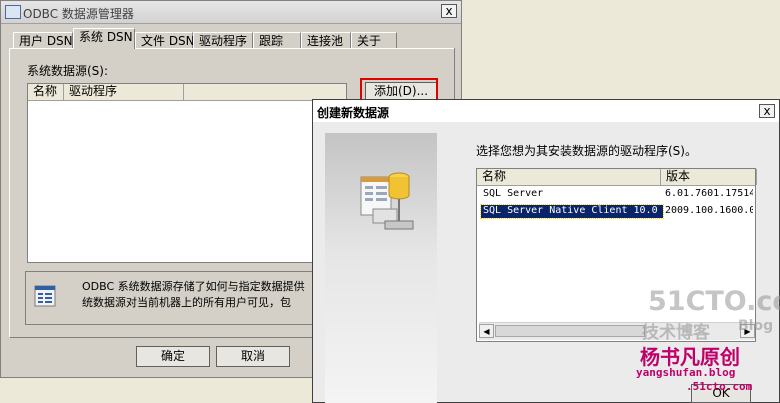 Image resolution: width=780 pixels, height=403 pixels. Describe the element at coordinates (686, 372) in the screenshot. I see `watermark-url: yangshufan.blog` at that location.